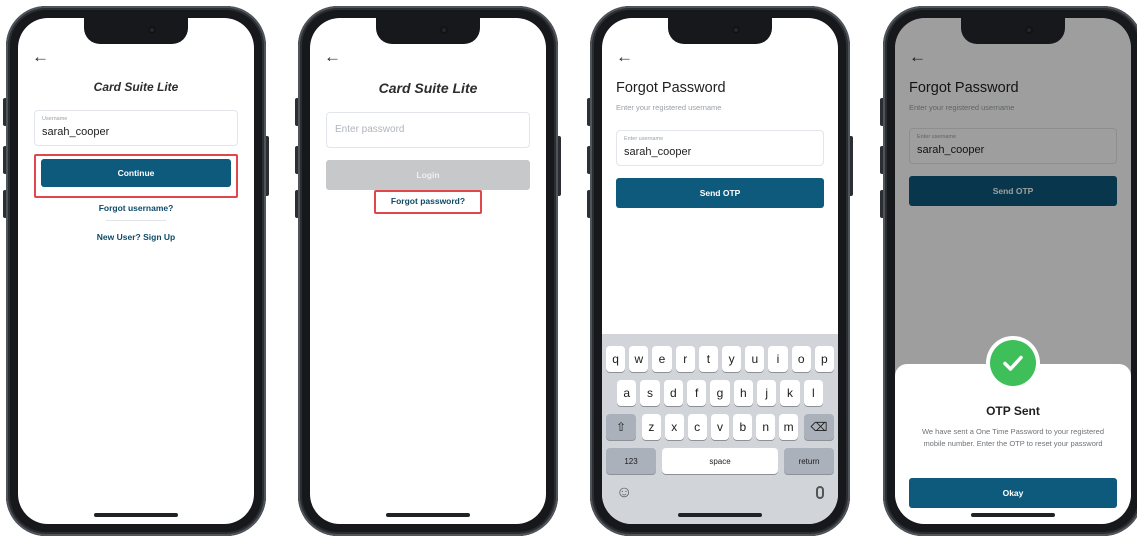 This screenshot has width=1137, height=540. Describe the element at coordinates (662, 359) in the screenshot. I see `key-e: e` at that location.